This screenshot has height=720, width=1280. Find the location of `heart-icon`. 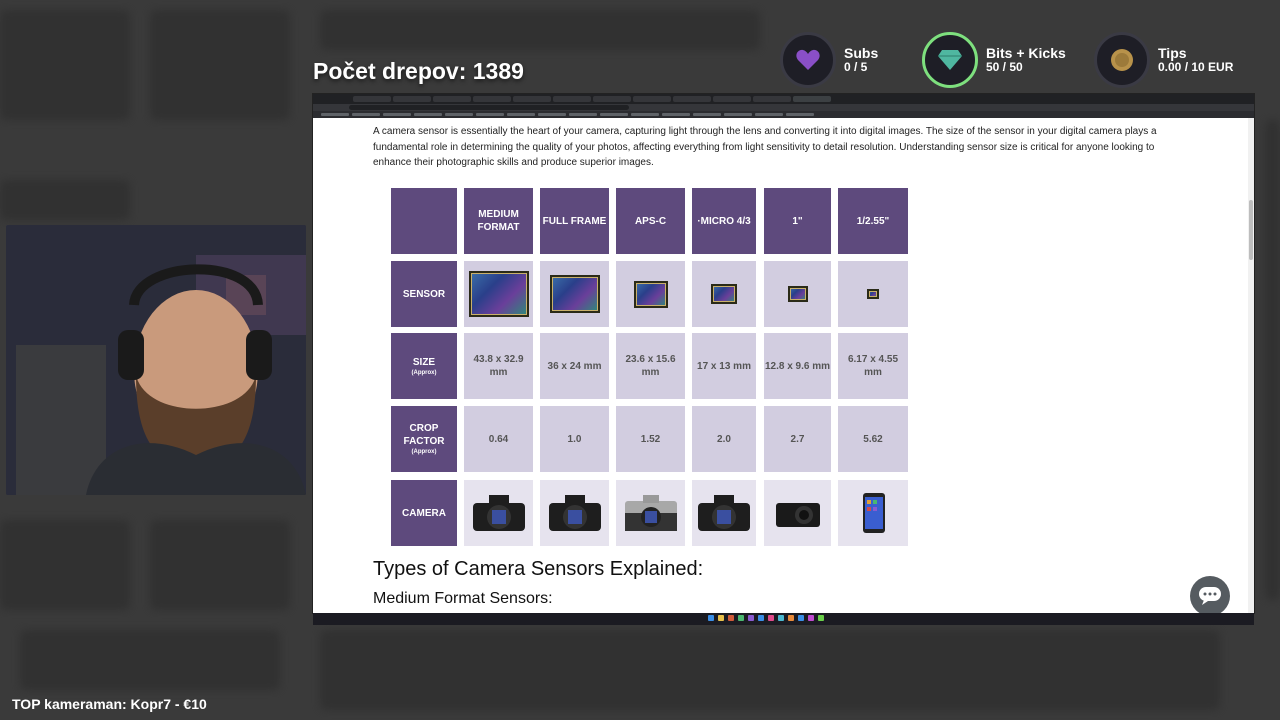

heart-icon is located at coordinates (808, 60).